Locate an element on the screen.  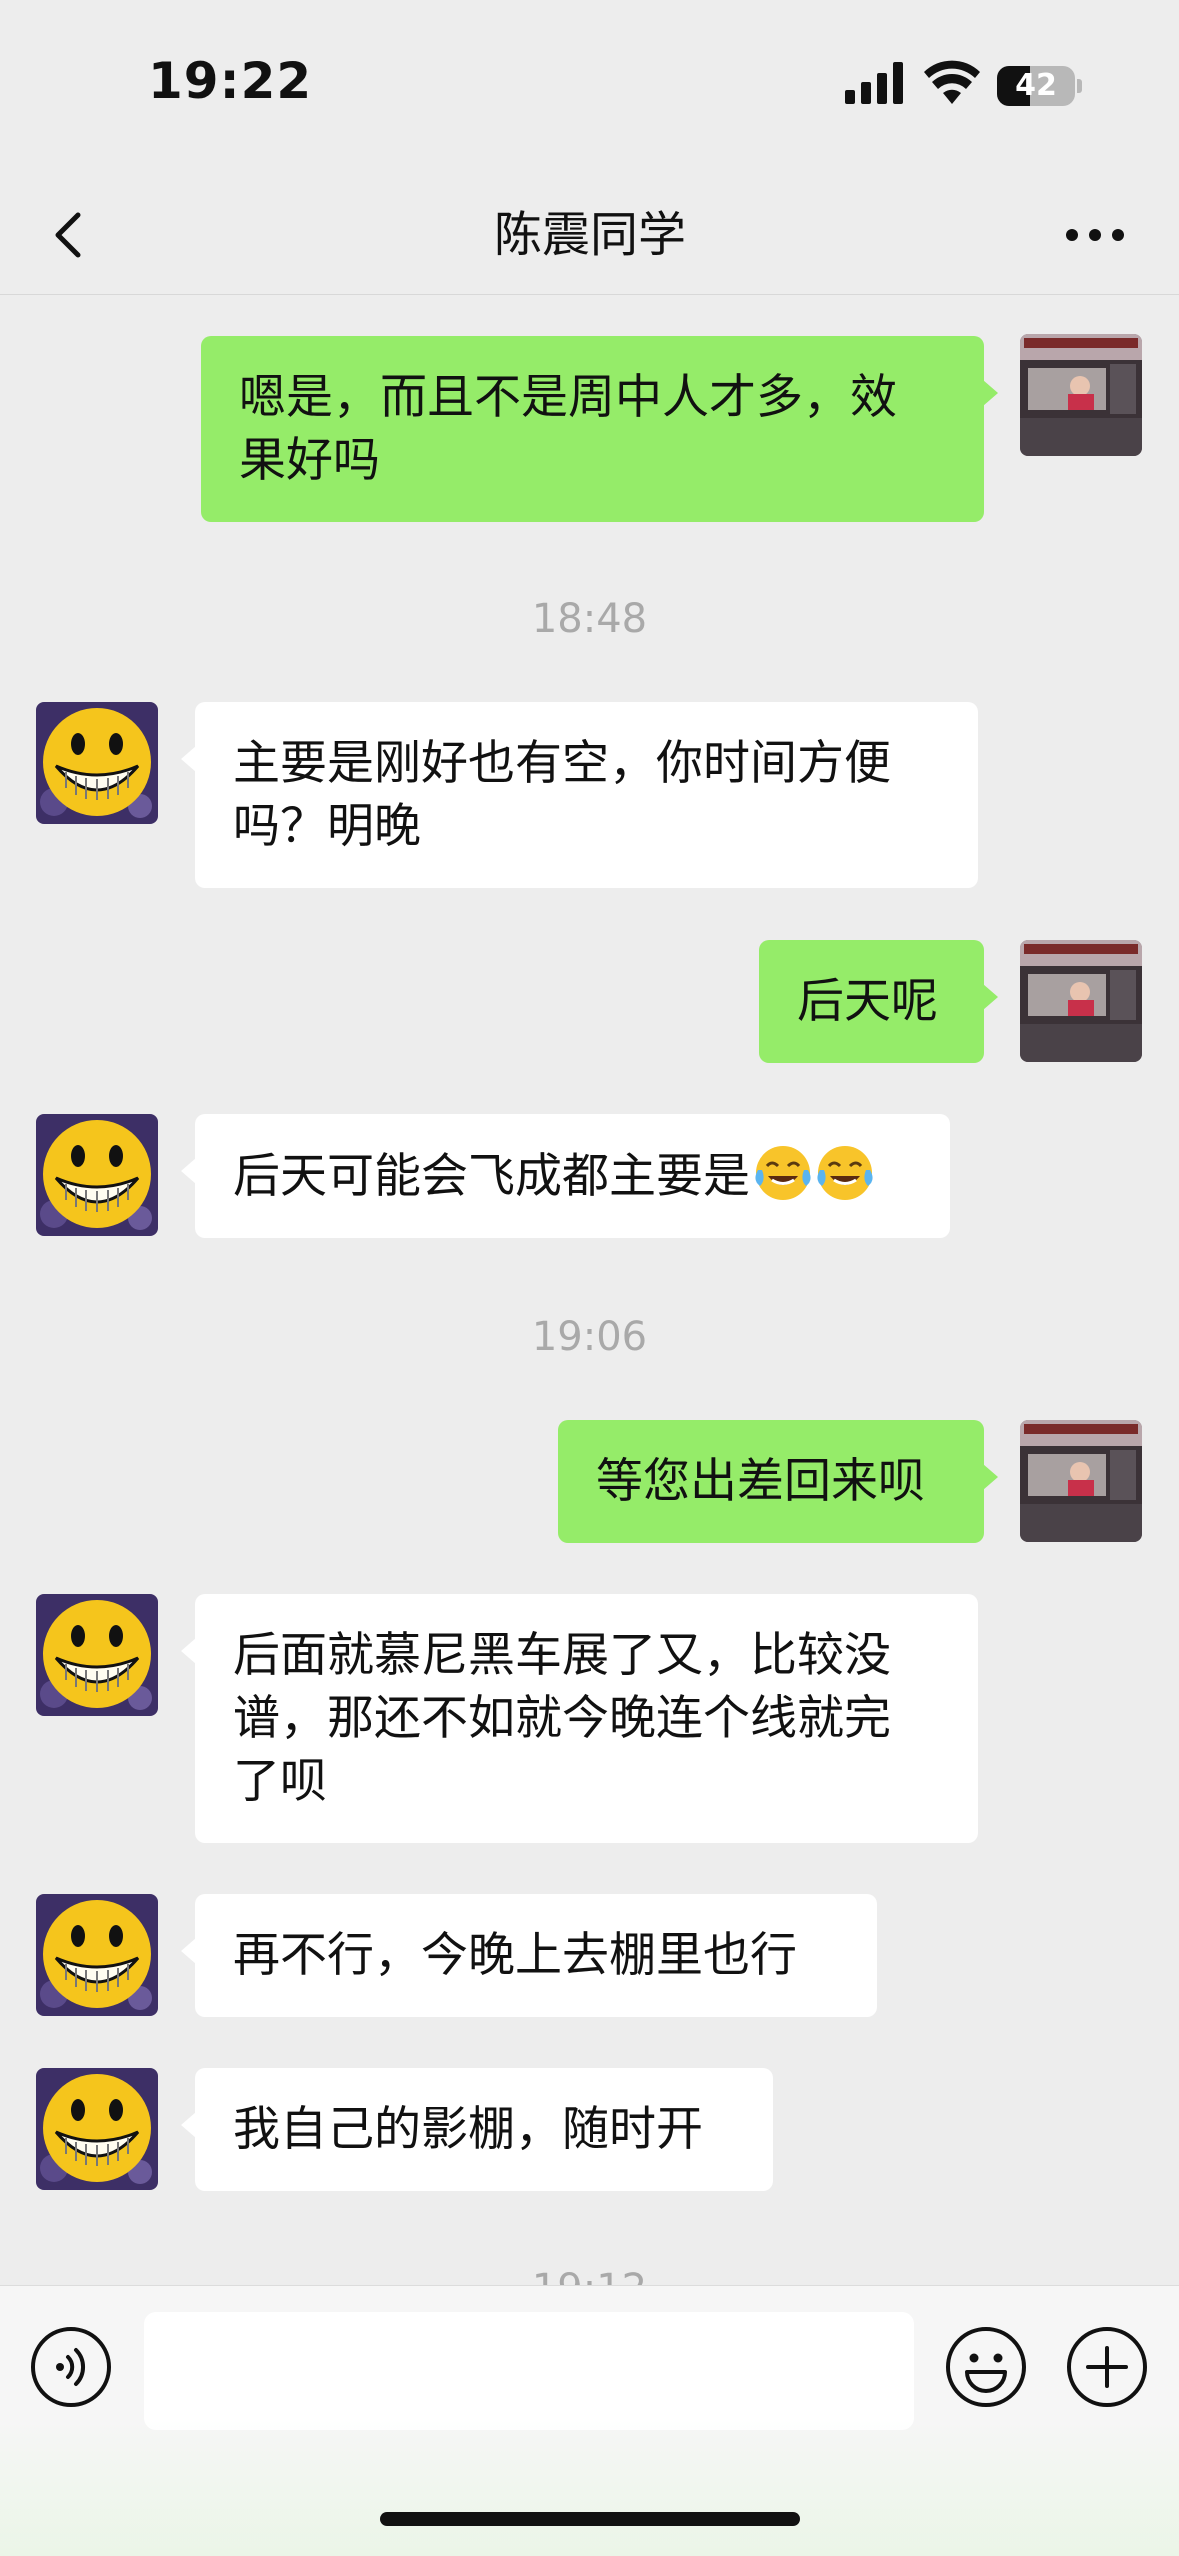
plus-icon is located at coordinates (1107, 2367).